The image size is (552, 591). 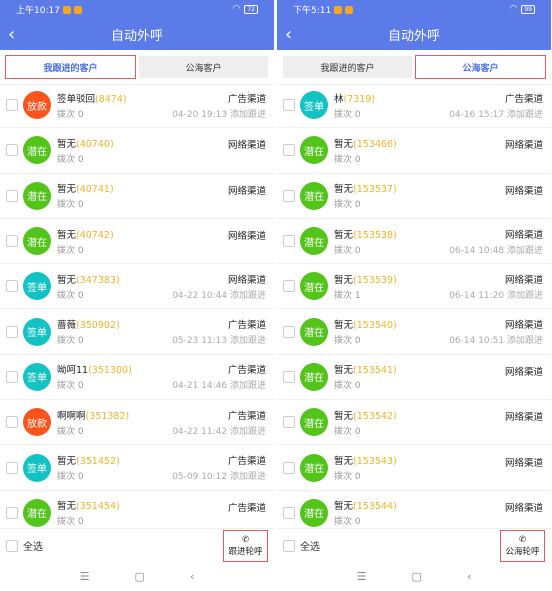 I want to click on list-item: 签单 林(7319) 拨次 0 广告渠道 04-16 15:17 添加跟进, so click(x=414, y=106).